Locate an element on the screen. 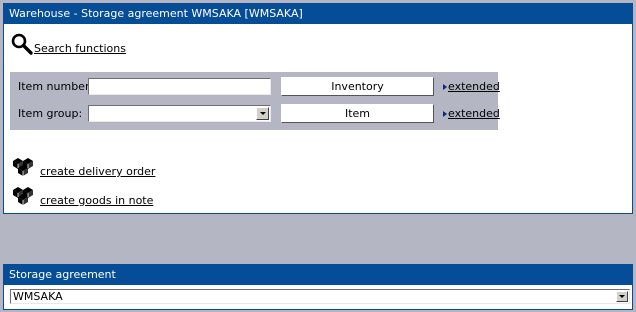  search-functions-link: Search functions is located at coordinates (68, 44).